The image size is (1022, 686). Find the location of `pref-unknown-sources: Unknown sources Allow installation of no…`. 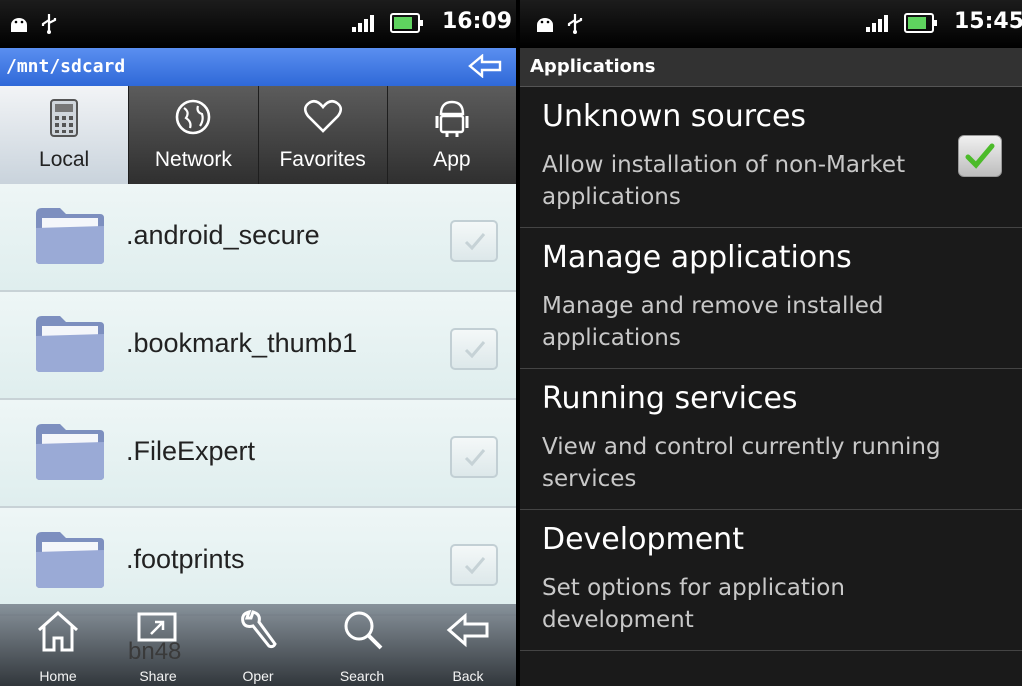

pref-unknown-sources: Unknown sources Allow installation of no… is located at coordinates (771, 157).